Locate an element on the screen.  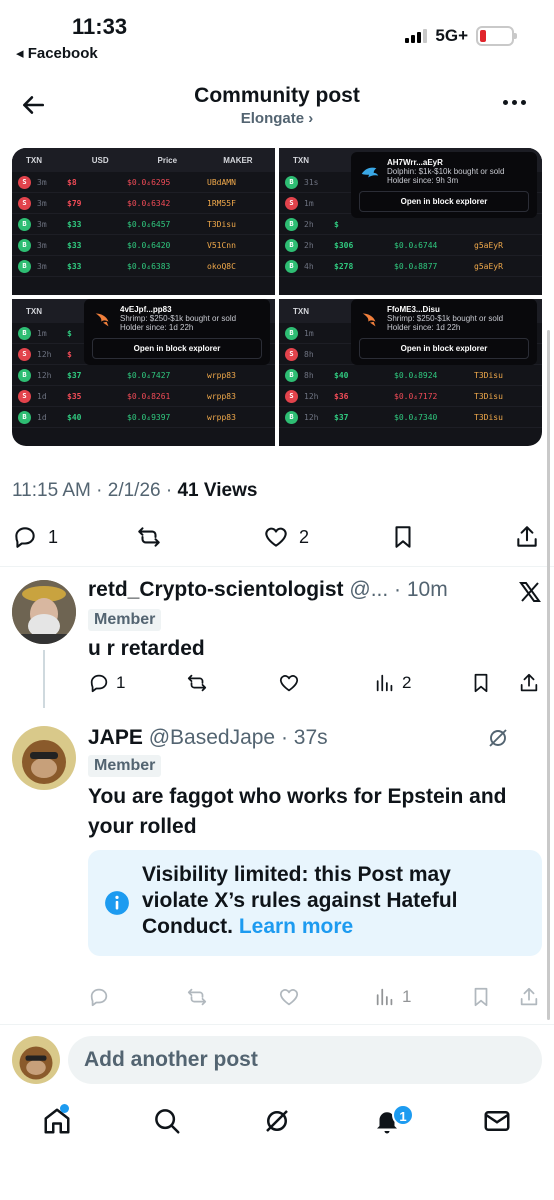
table-row: B 3m $33 $0.0₄6457 T3Disu is located at coordinates (143, 224).